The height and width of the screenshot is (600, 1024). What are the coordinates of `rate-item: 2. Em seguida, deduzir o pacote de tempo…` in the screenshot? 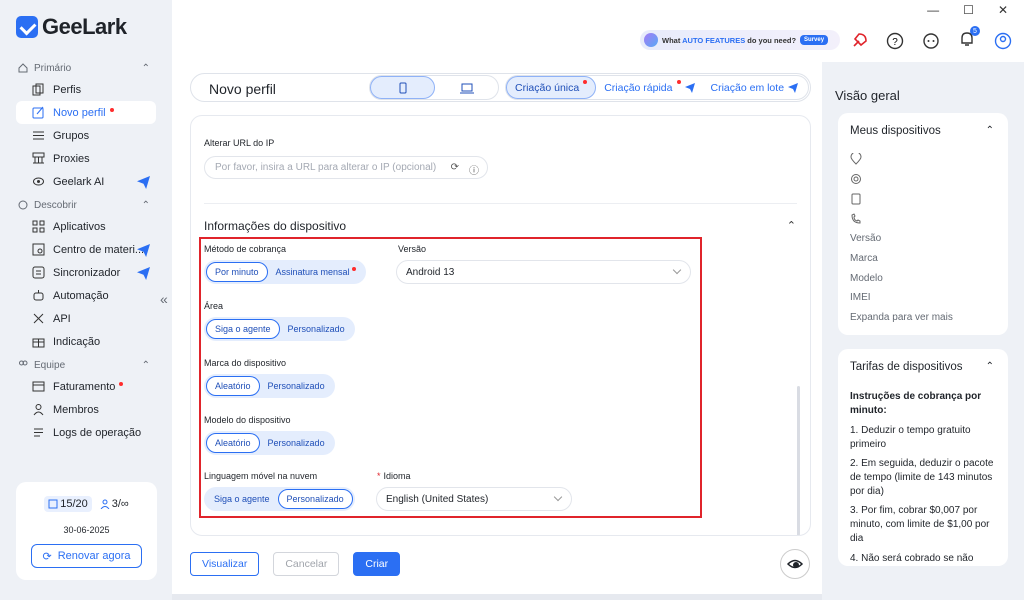 It's located at (922, 477).